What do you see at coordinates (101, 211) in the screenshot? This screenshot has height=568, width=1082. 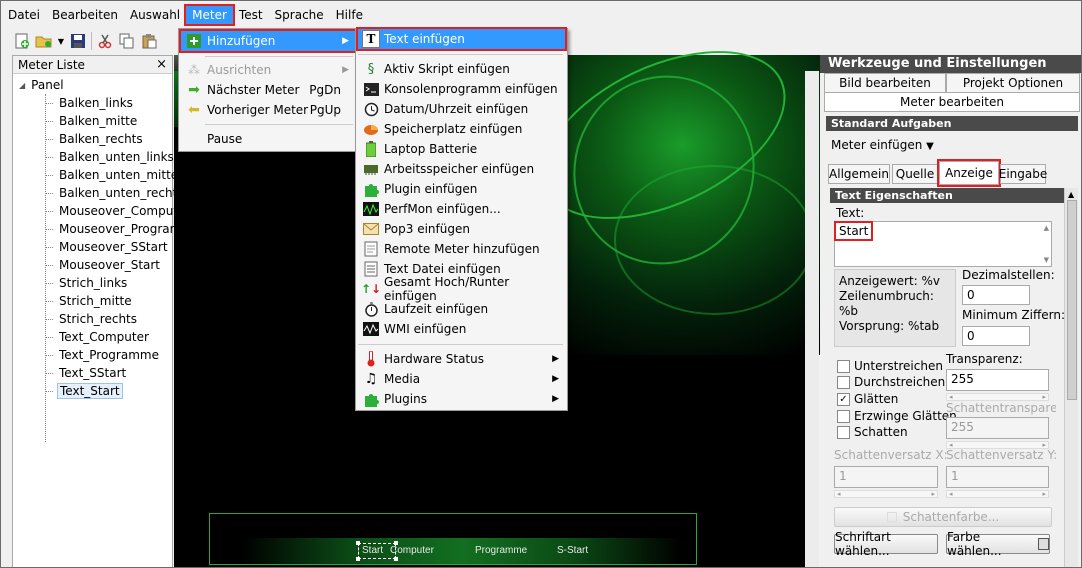 I see `tree-item: Mouseover_Computer` at bounding box center [101, 211].